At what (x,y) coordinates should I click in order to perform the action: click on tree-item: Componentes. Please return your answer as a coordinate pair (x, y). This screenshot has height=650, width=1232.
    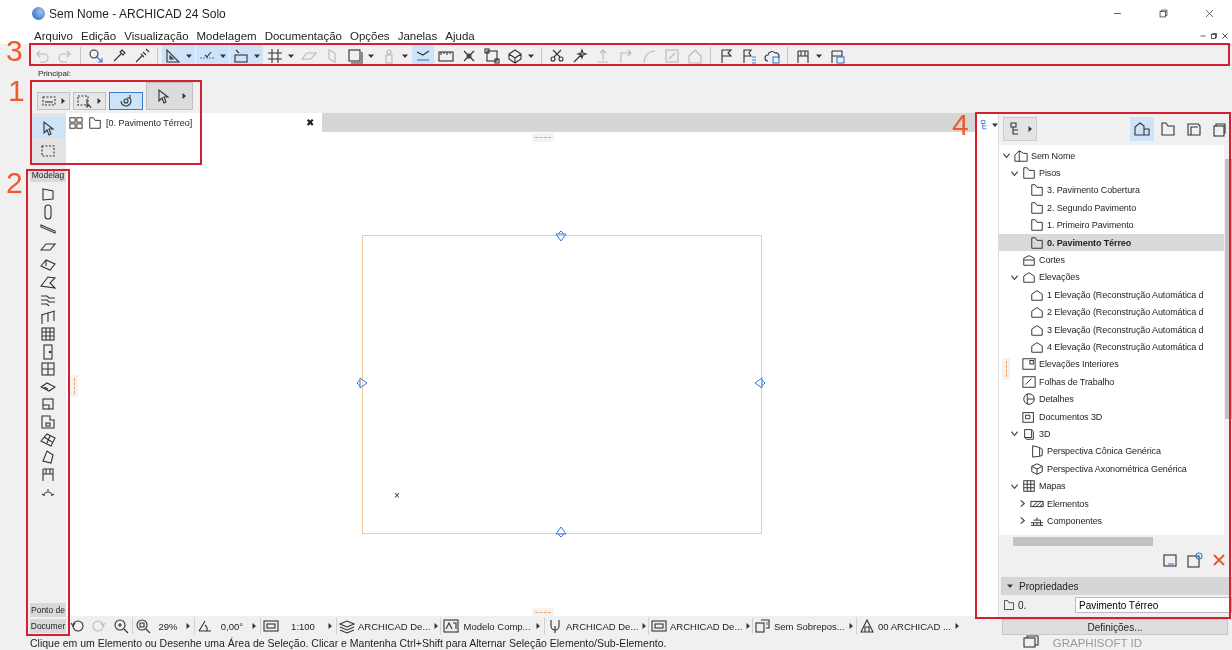
    Looking at the image, I should click on (1111, 521).